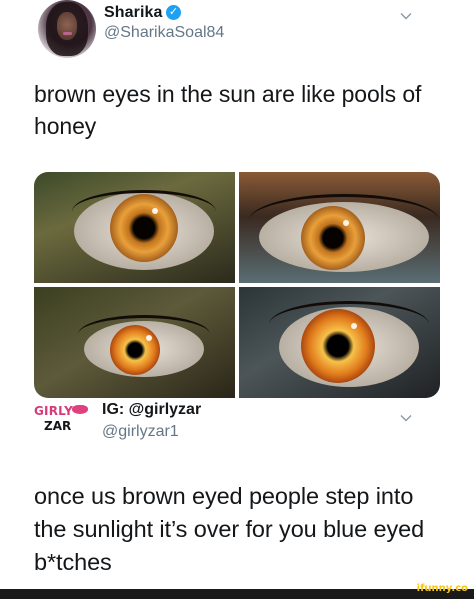 This screenshot has width=474, height=599. Describe the element at coordinates (406, 16) in the screenshot. I see `chevron-down-icon` at that location.